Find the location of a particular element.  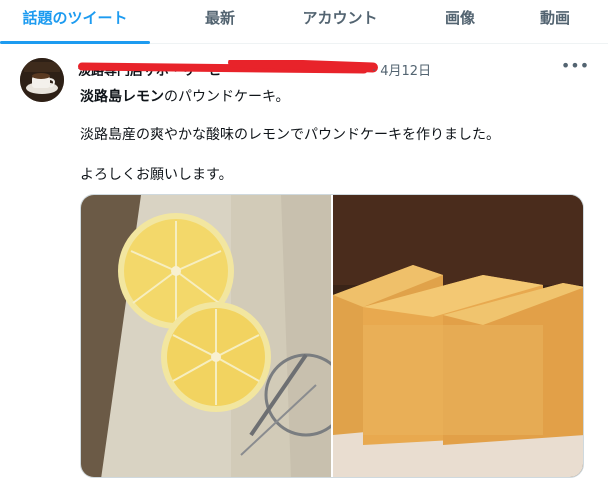

tab-people-label: アカウント is located at coordinates (340, 18).